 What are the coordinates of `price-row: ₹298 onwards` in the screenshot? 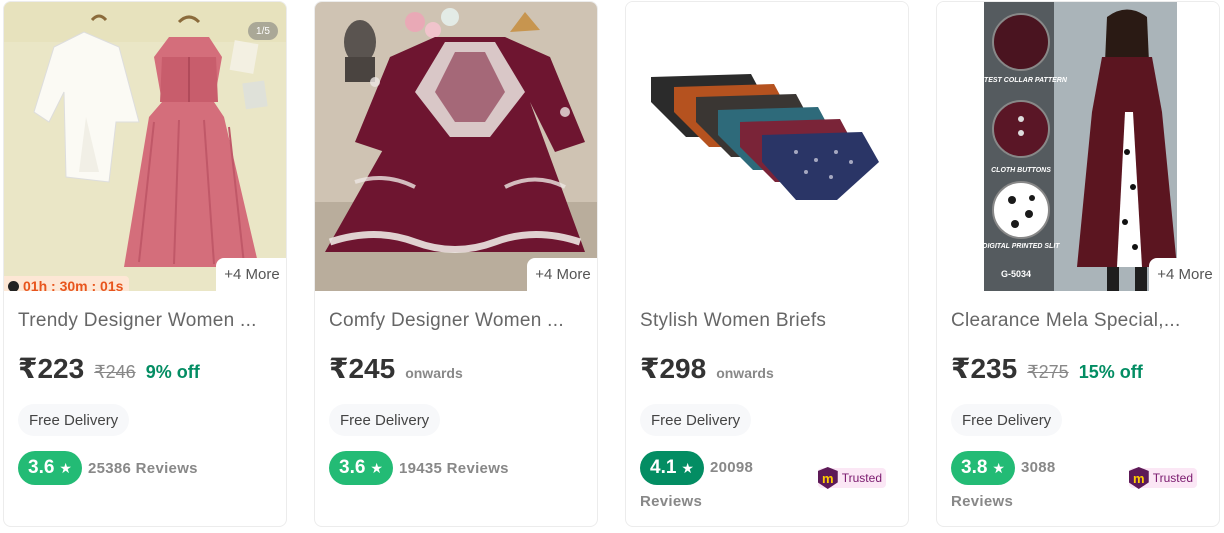 It's located at (707, 368).